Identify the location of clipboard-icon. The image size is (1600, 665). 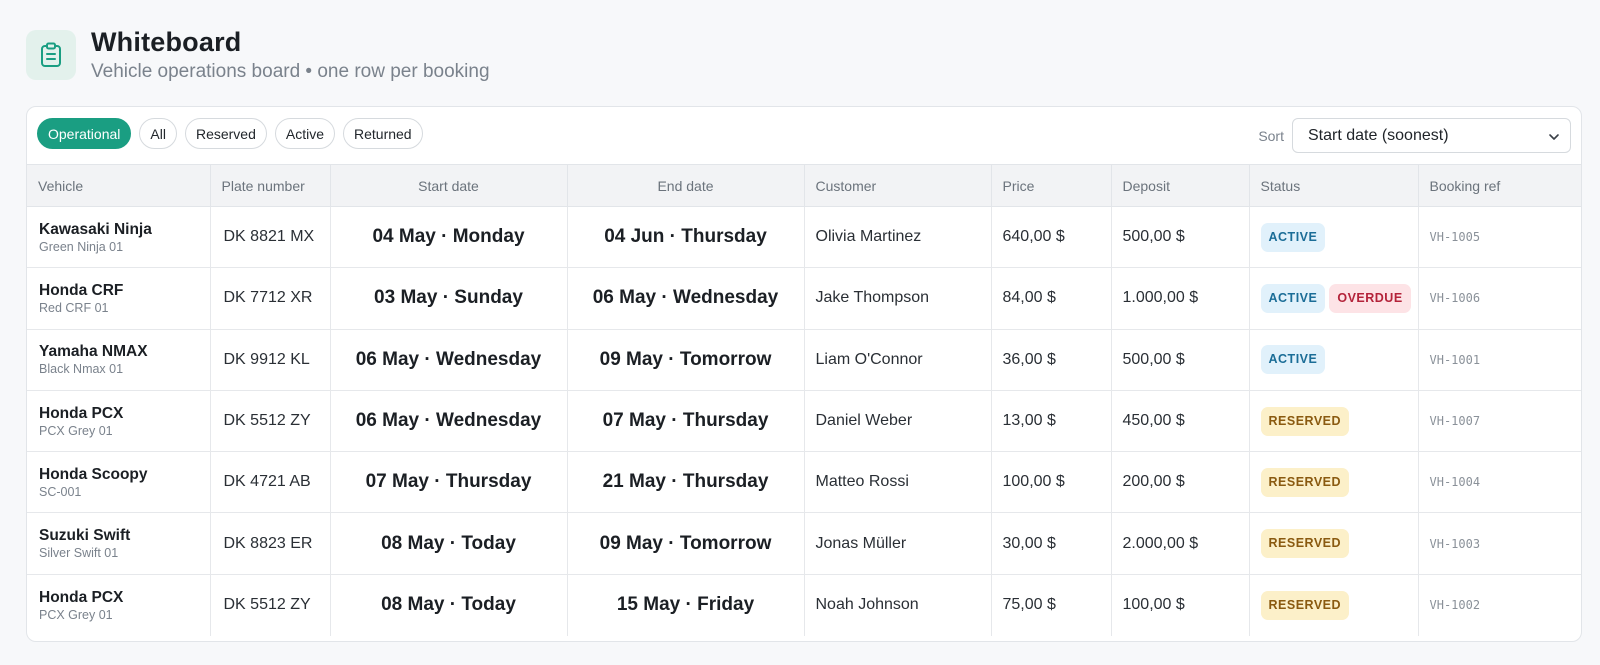
(51, 55).